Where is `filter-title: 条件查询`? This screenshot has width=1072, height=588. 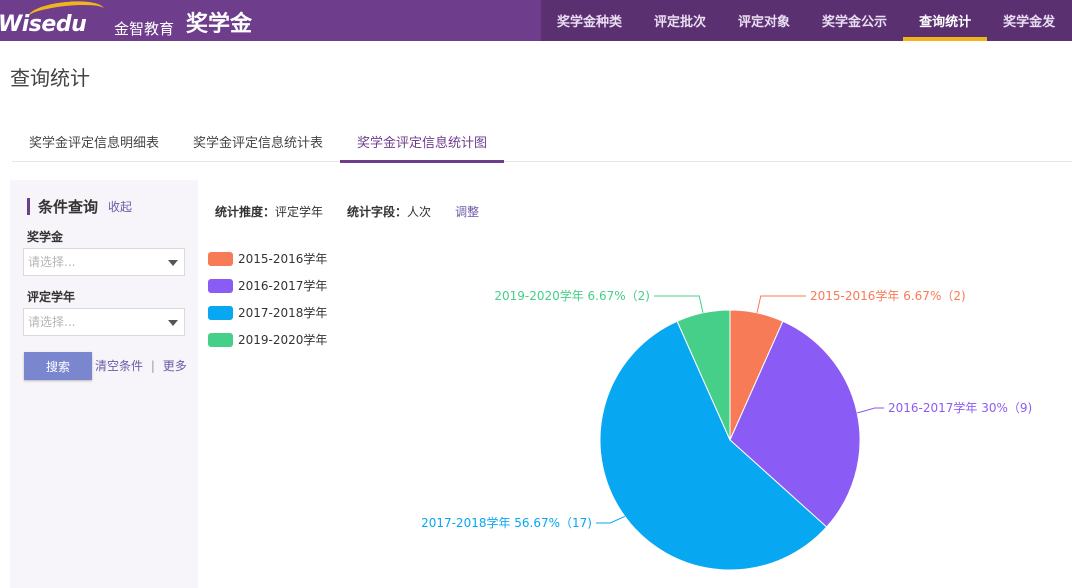 filter-title: 条件查询 is located at coordinates (68, 207).